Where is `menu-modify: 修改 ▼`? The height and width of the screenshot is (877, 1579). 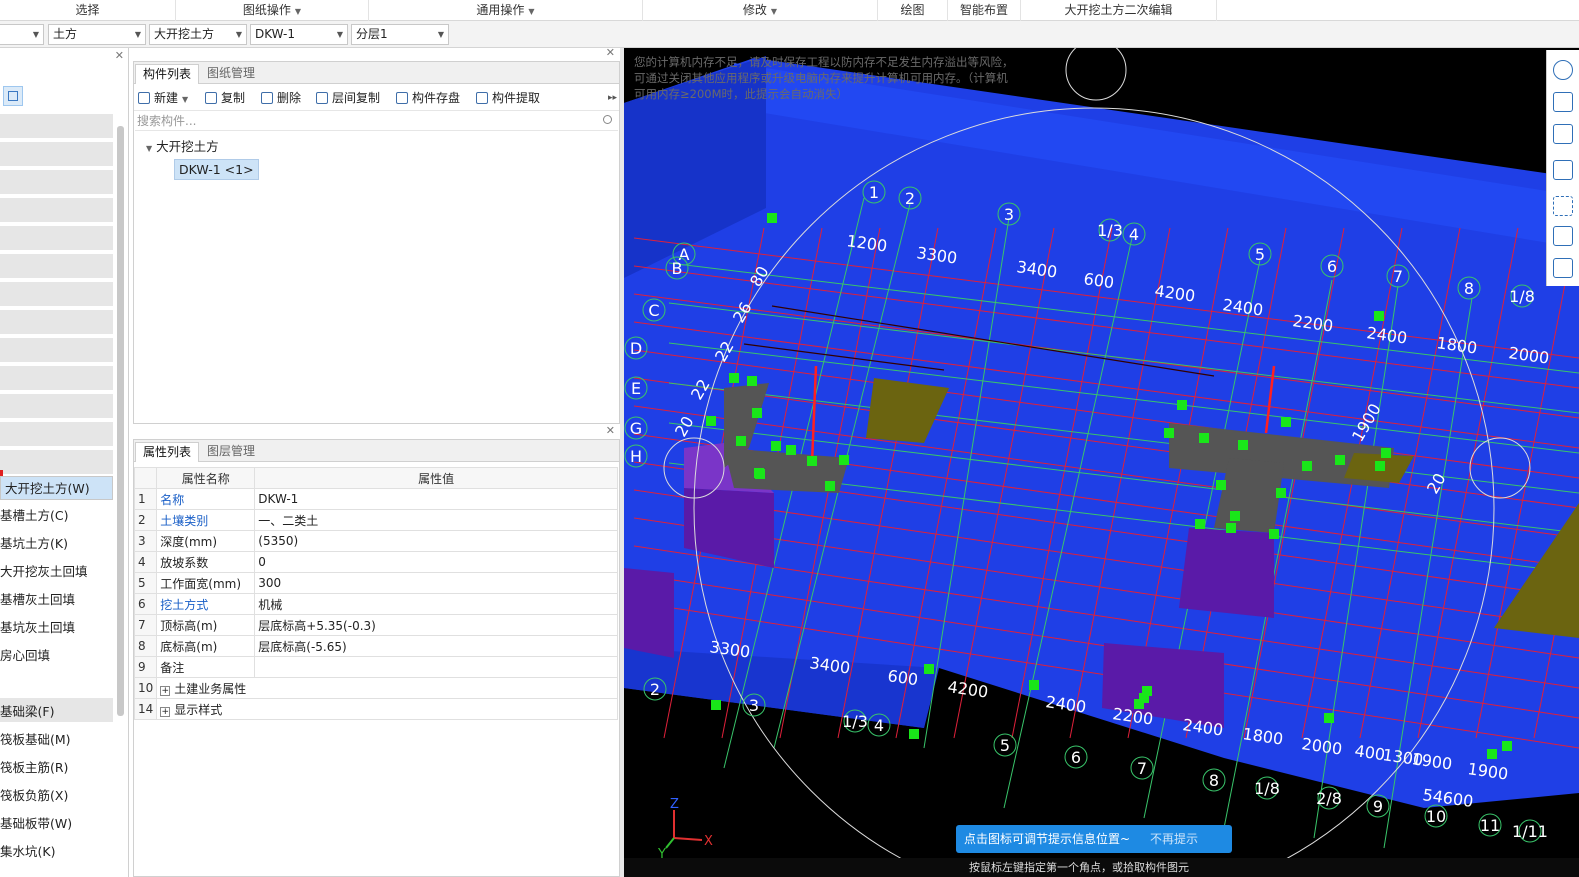 menu-modify: 修改 ▼ is located at coordinates (760, 10).